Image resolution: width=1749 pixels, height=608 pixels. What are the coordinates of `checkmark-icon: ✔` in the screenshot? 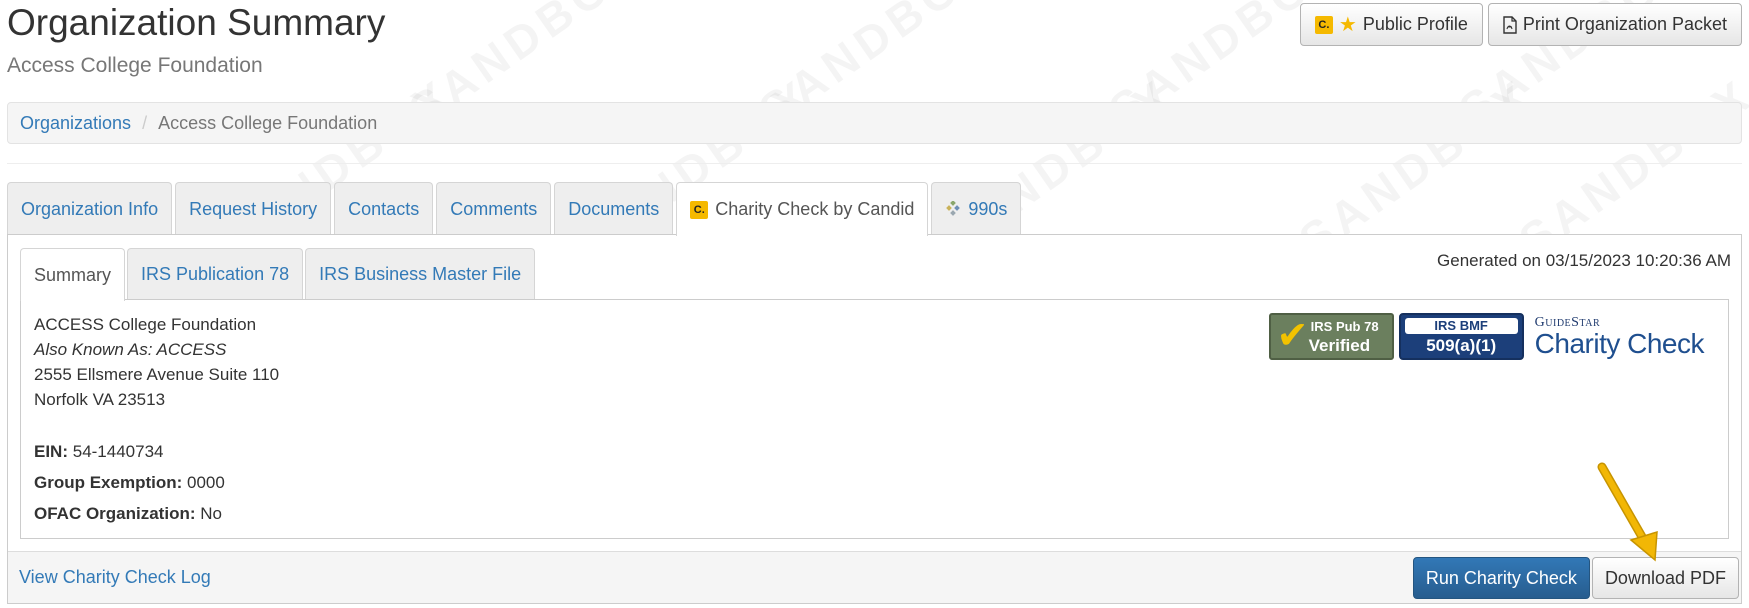 It's located at (1292, 336).